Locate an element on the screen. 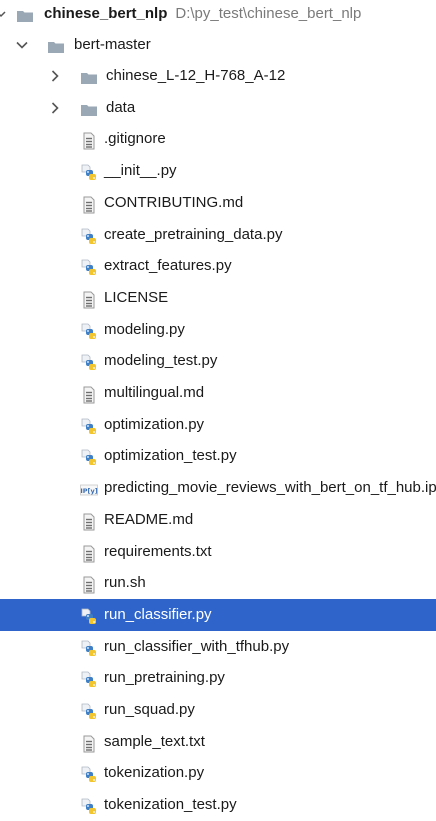  file-name: CONTRIBUTING.md is located at coordinates (174, 202).